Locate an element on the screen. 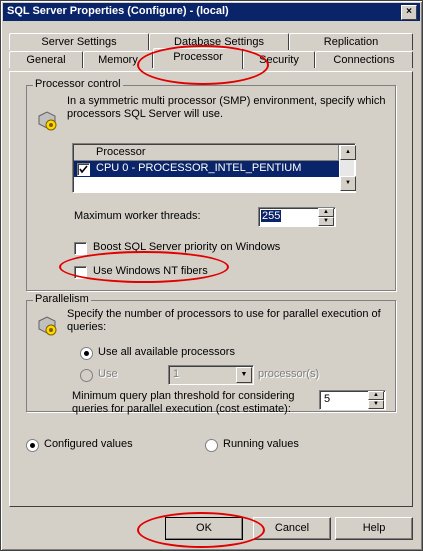  processor-count-dropdown: 1 ▼ is located at coordinates (211, 375).